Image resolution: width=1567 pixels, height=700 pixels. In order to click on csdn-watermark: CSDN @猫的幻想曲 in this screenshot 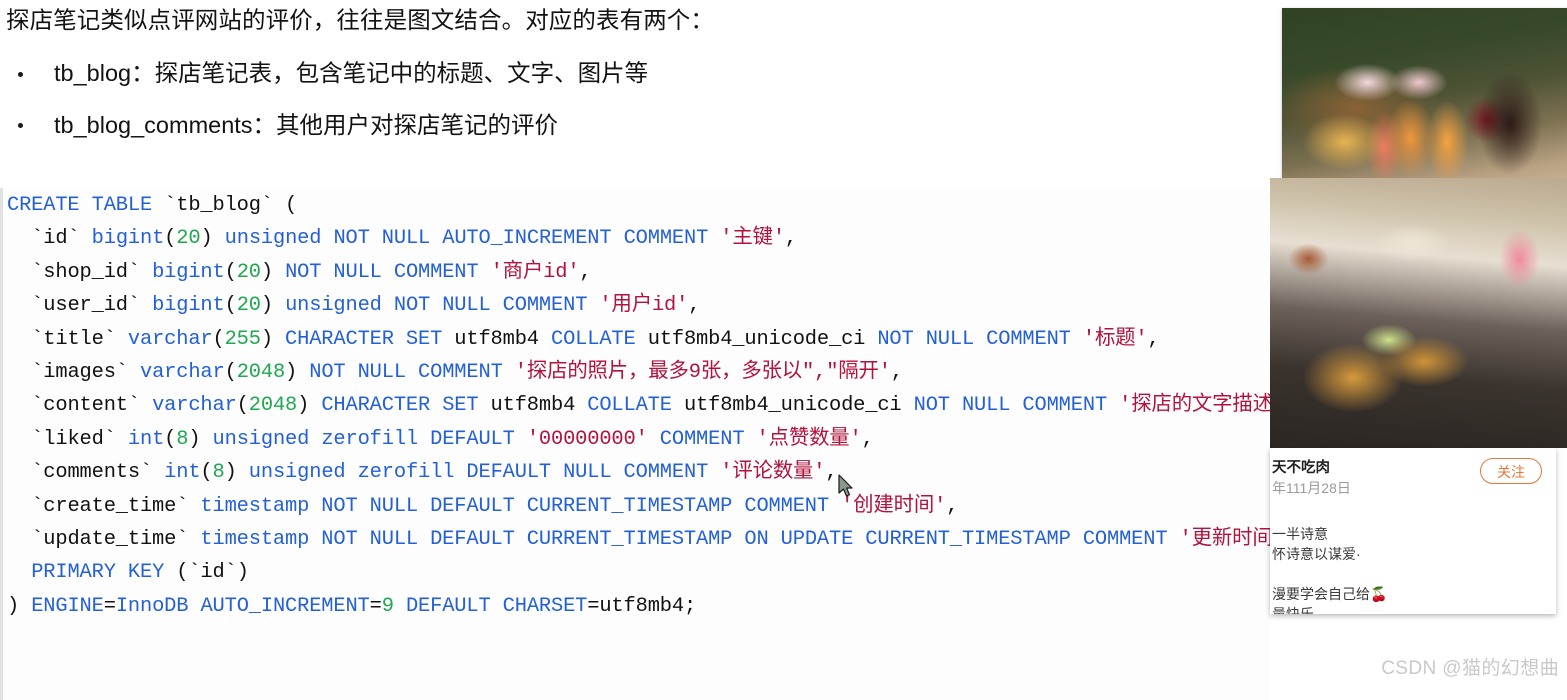, I will do `click(1470, 668)`.